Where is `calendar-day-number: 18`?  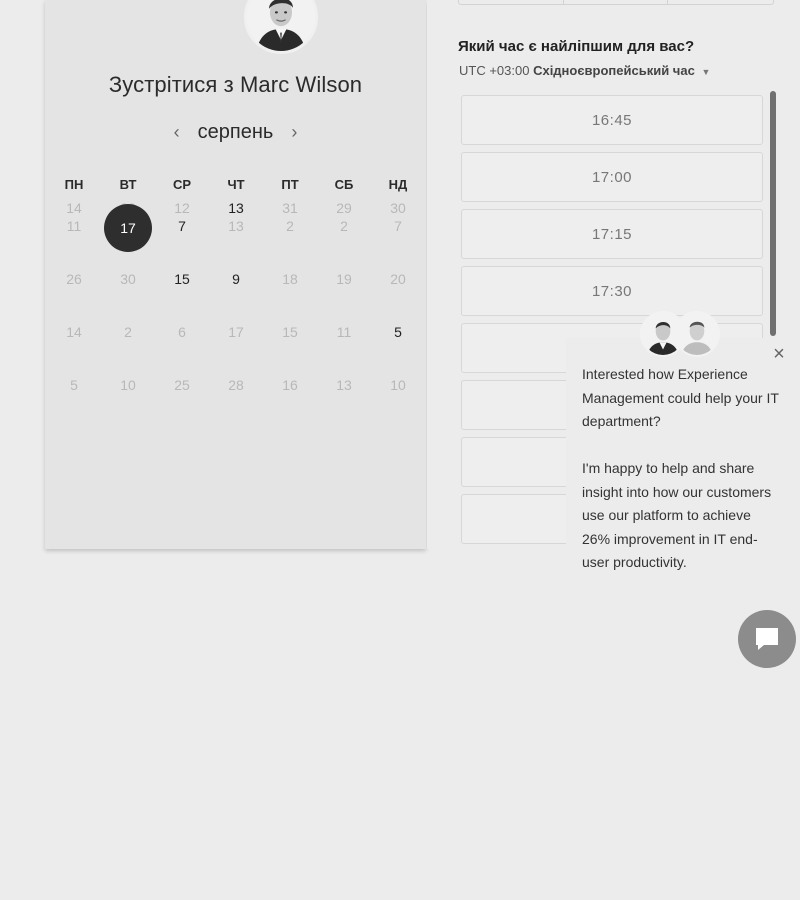 calendar-day-number: 18 is located at coordinates (290, 279).